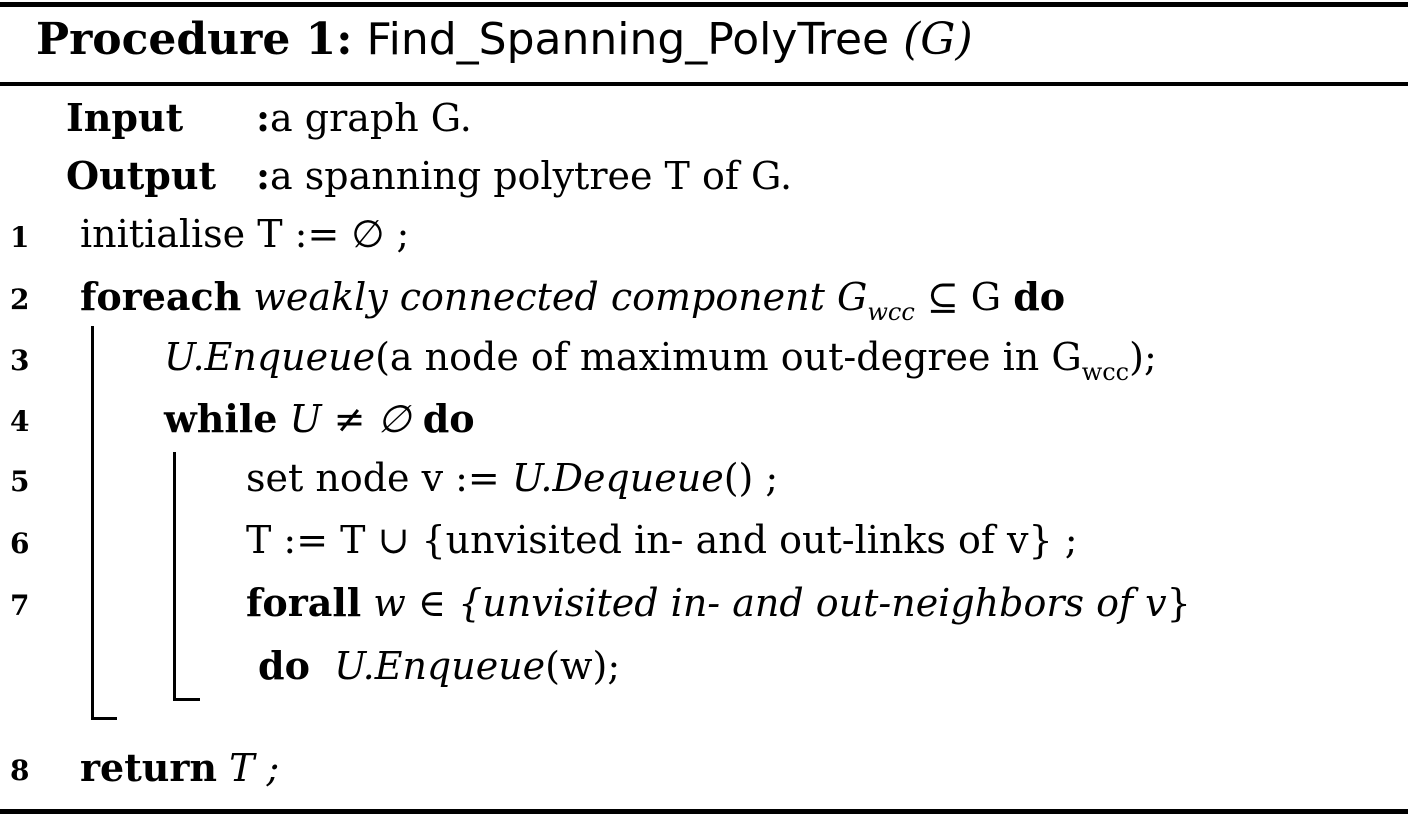 This screenshot has height=816, width=1408. What do you see at coordinates (583, 666) in the screenshot?
I see `line-tail: (w);` at bounding box center [583, 666].